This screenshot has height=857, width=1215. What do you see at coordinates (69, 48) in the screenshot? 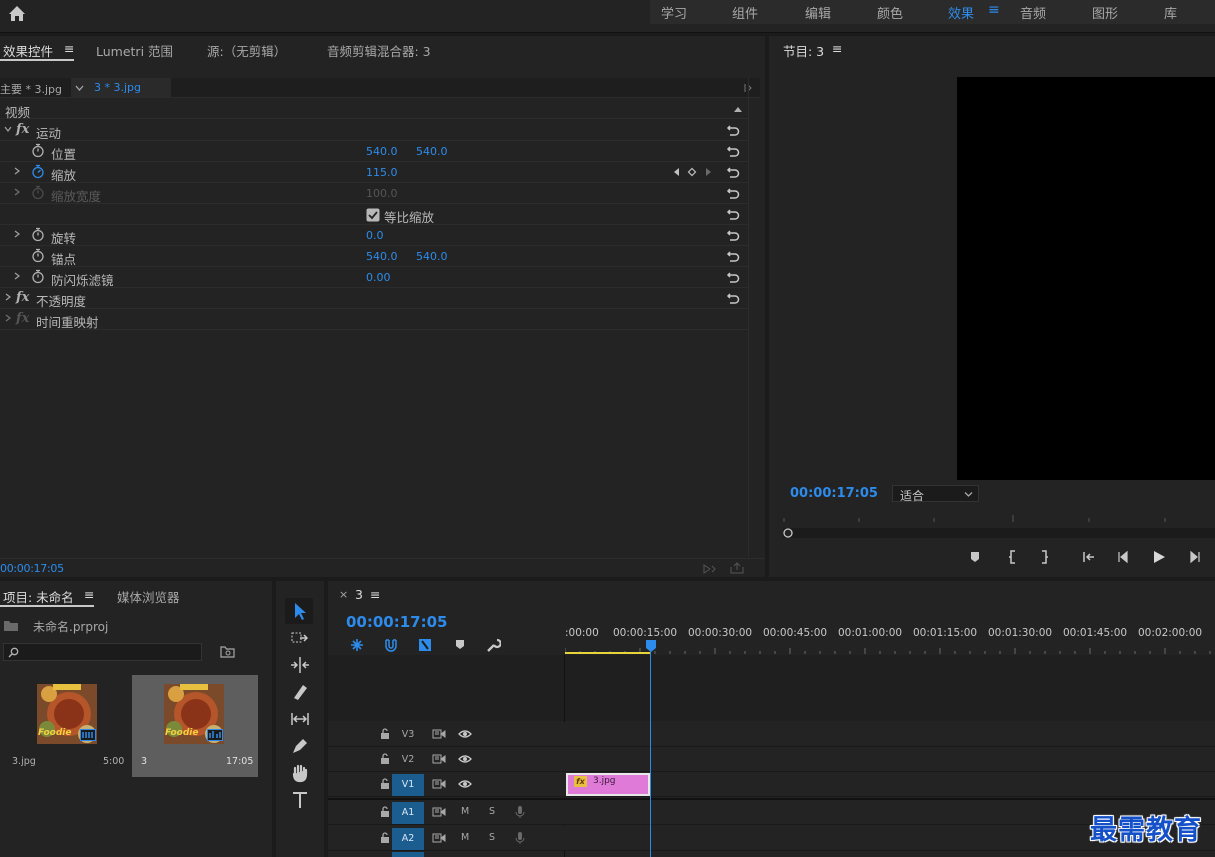
I see `tab-menu-icon: ≡` at bounding box center [69, 48].